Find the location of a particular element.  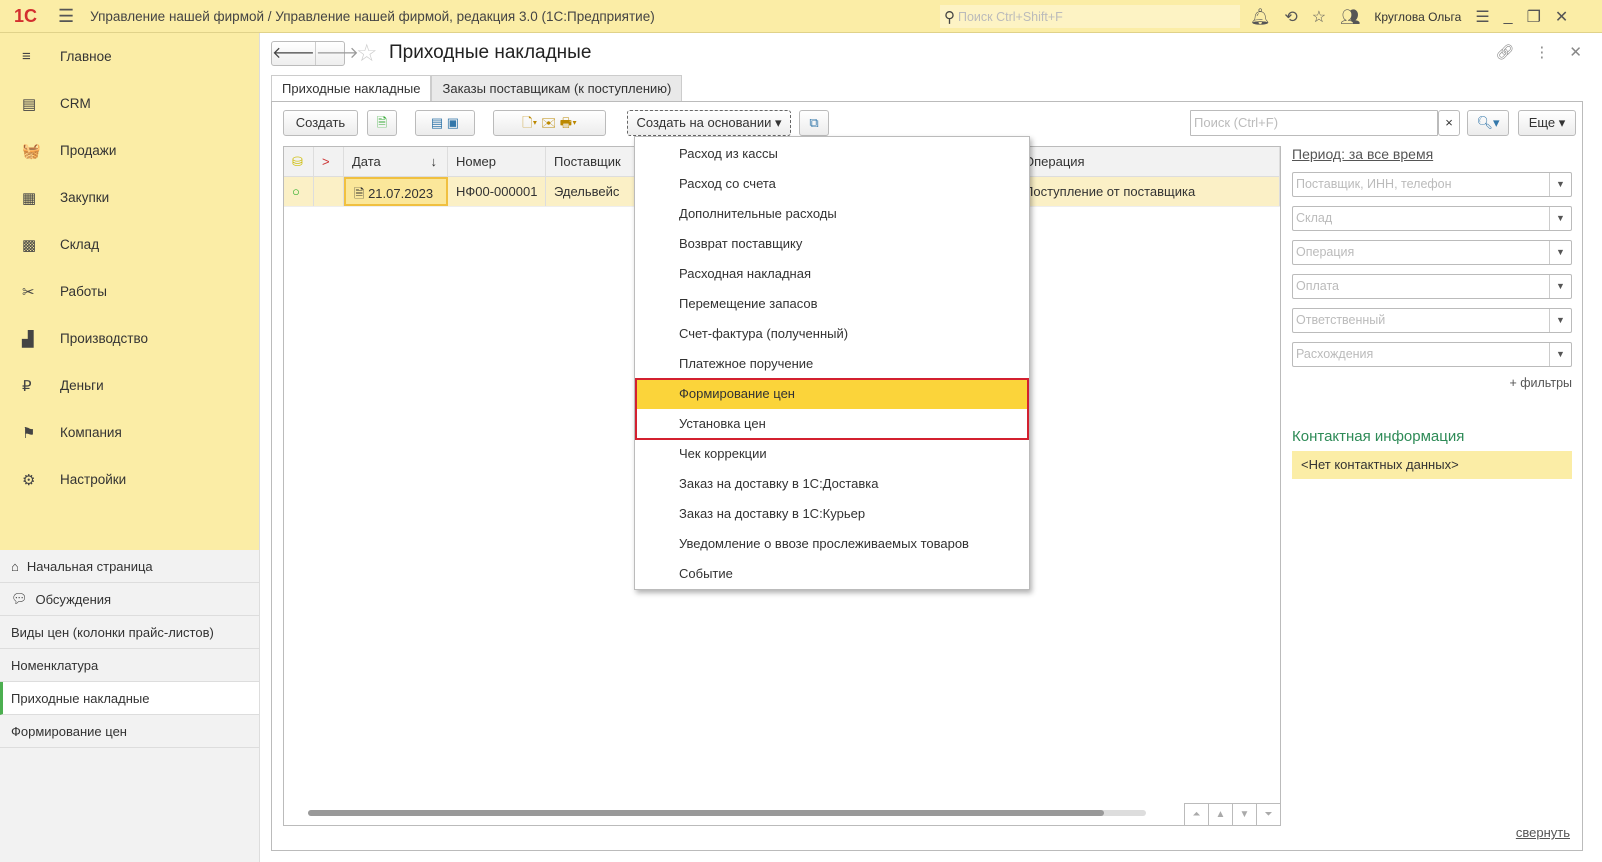

sidebar-item: 🧺 Продажи is located at coordinates (129, 150).